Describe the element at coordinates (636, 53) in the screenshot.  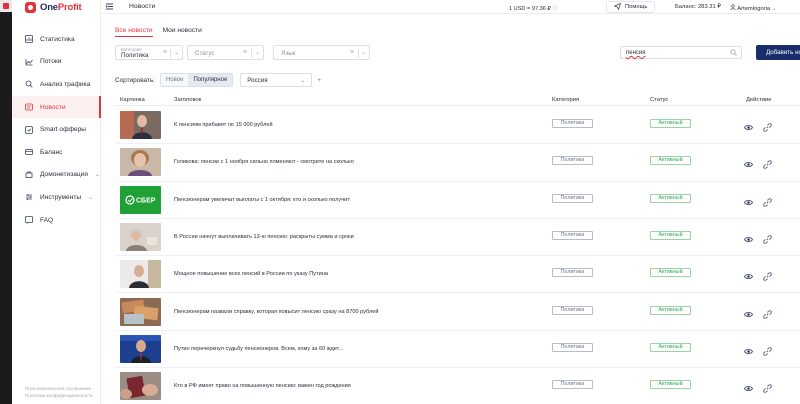
I see `search-input-value: пенсия` at that location.